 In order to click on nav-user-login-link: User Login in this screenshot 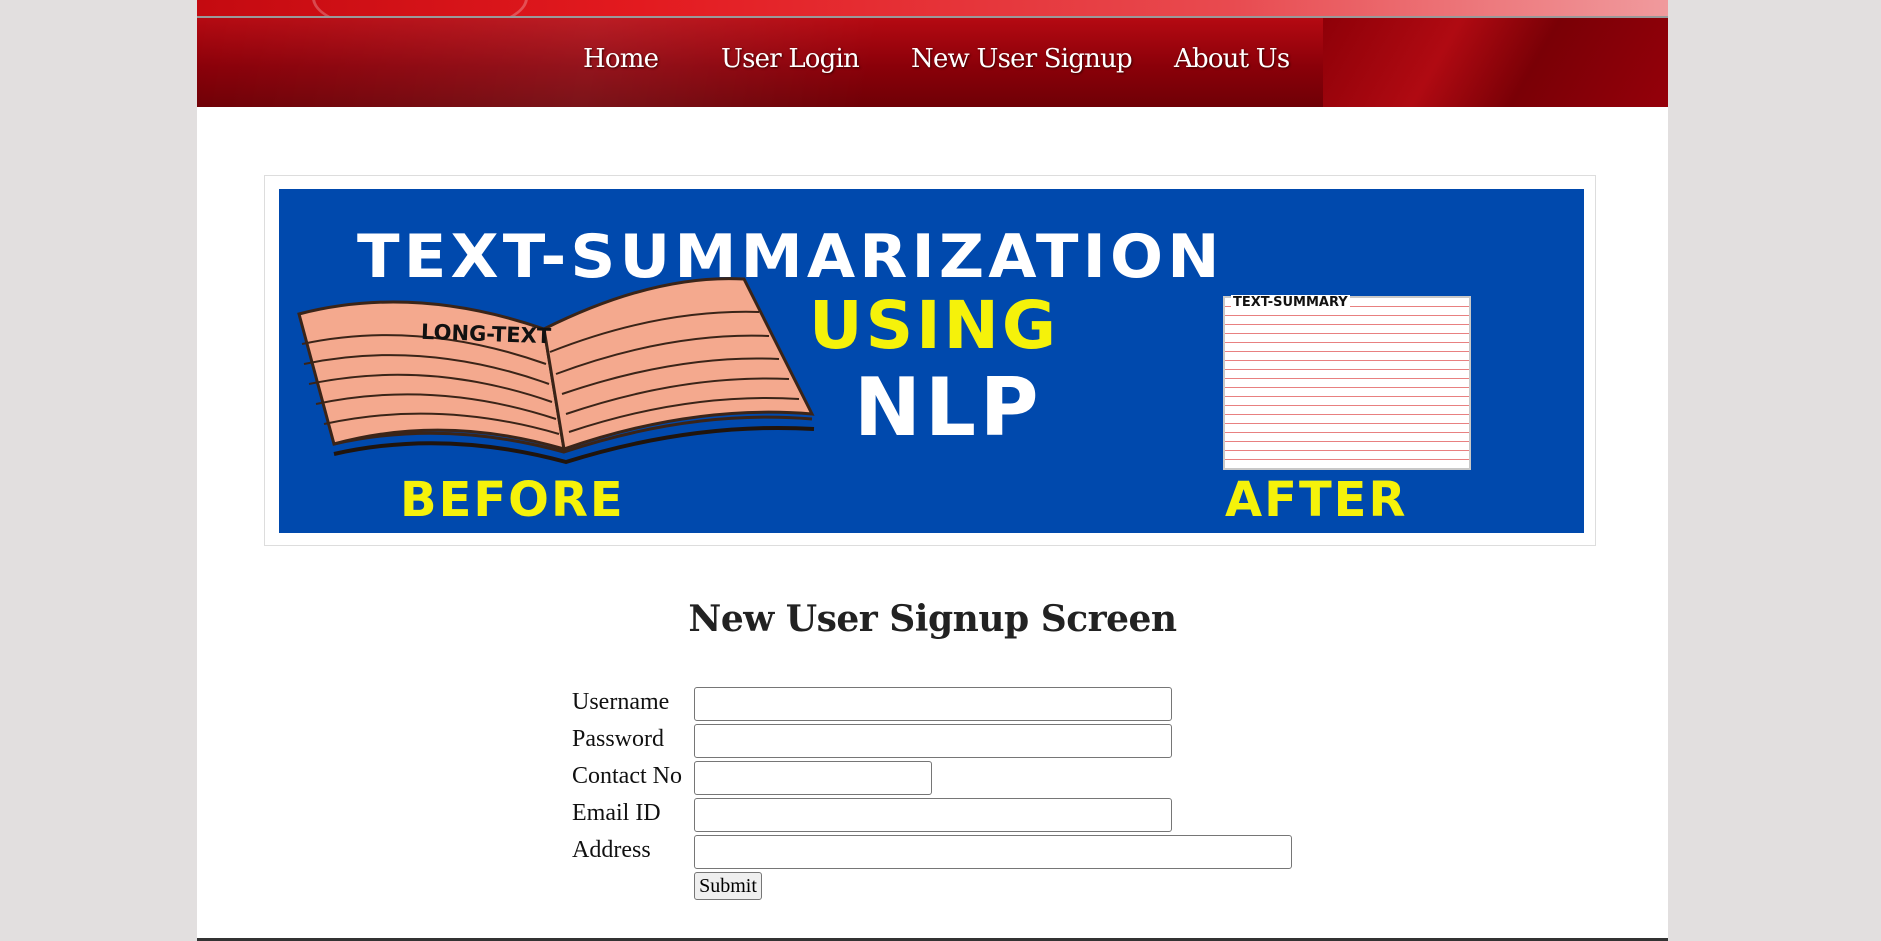, I will do `click(790, 59)`.